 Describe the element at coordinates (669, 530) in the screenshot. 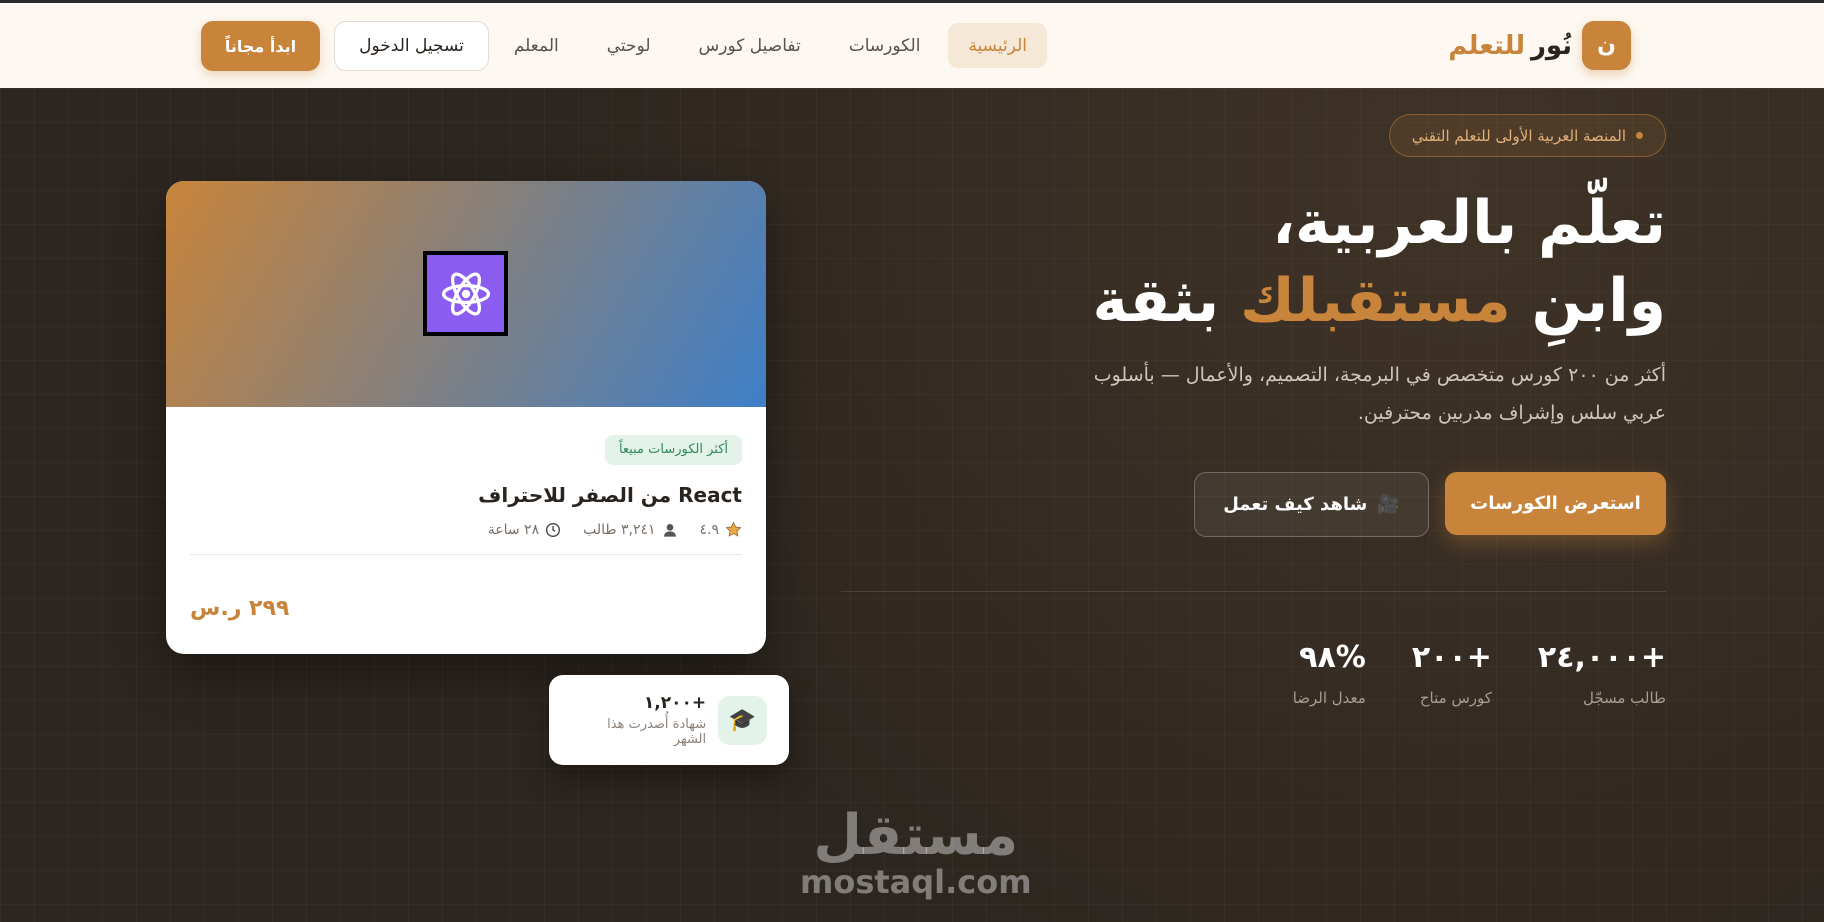

I see `user-icon` at that location.